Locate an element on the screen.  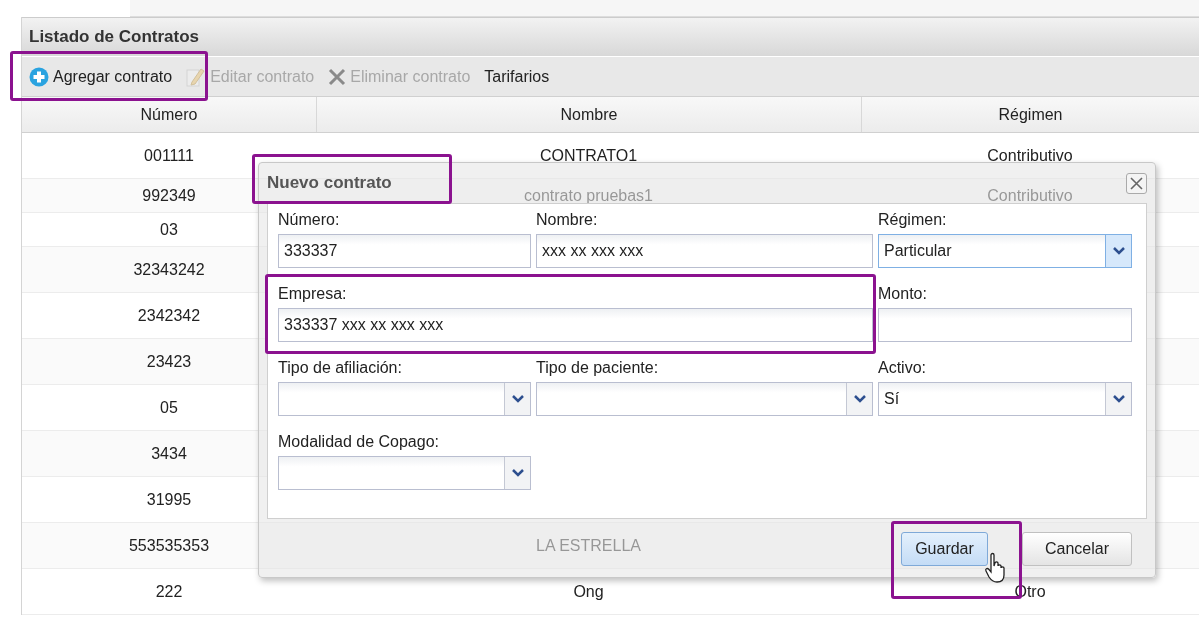
field-label: Empresa: is located at coordinates (312, 294).